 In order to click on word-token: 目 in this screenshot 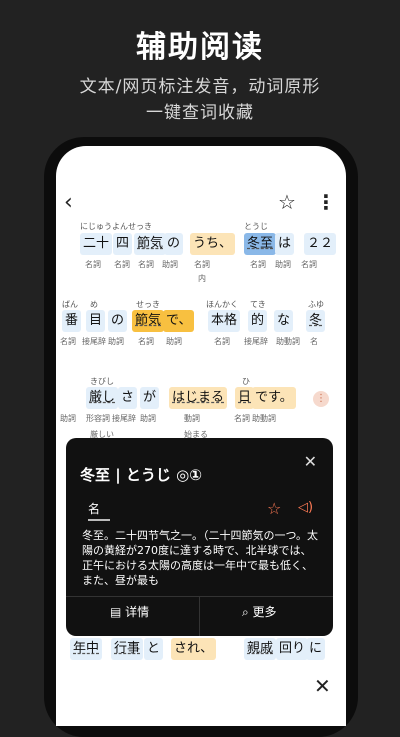, I will do `click(96, 321)`.